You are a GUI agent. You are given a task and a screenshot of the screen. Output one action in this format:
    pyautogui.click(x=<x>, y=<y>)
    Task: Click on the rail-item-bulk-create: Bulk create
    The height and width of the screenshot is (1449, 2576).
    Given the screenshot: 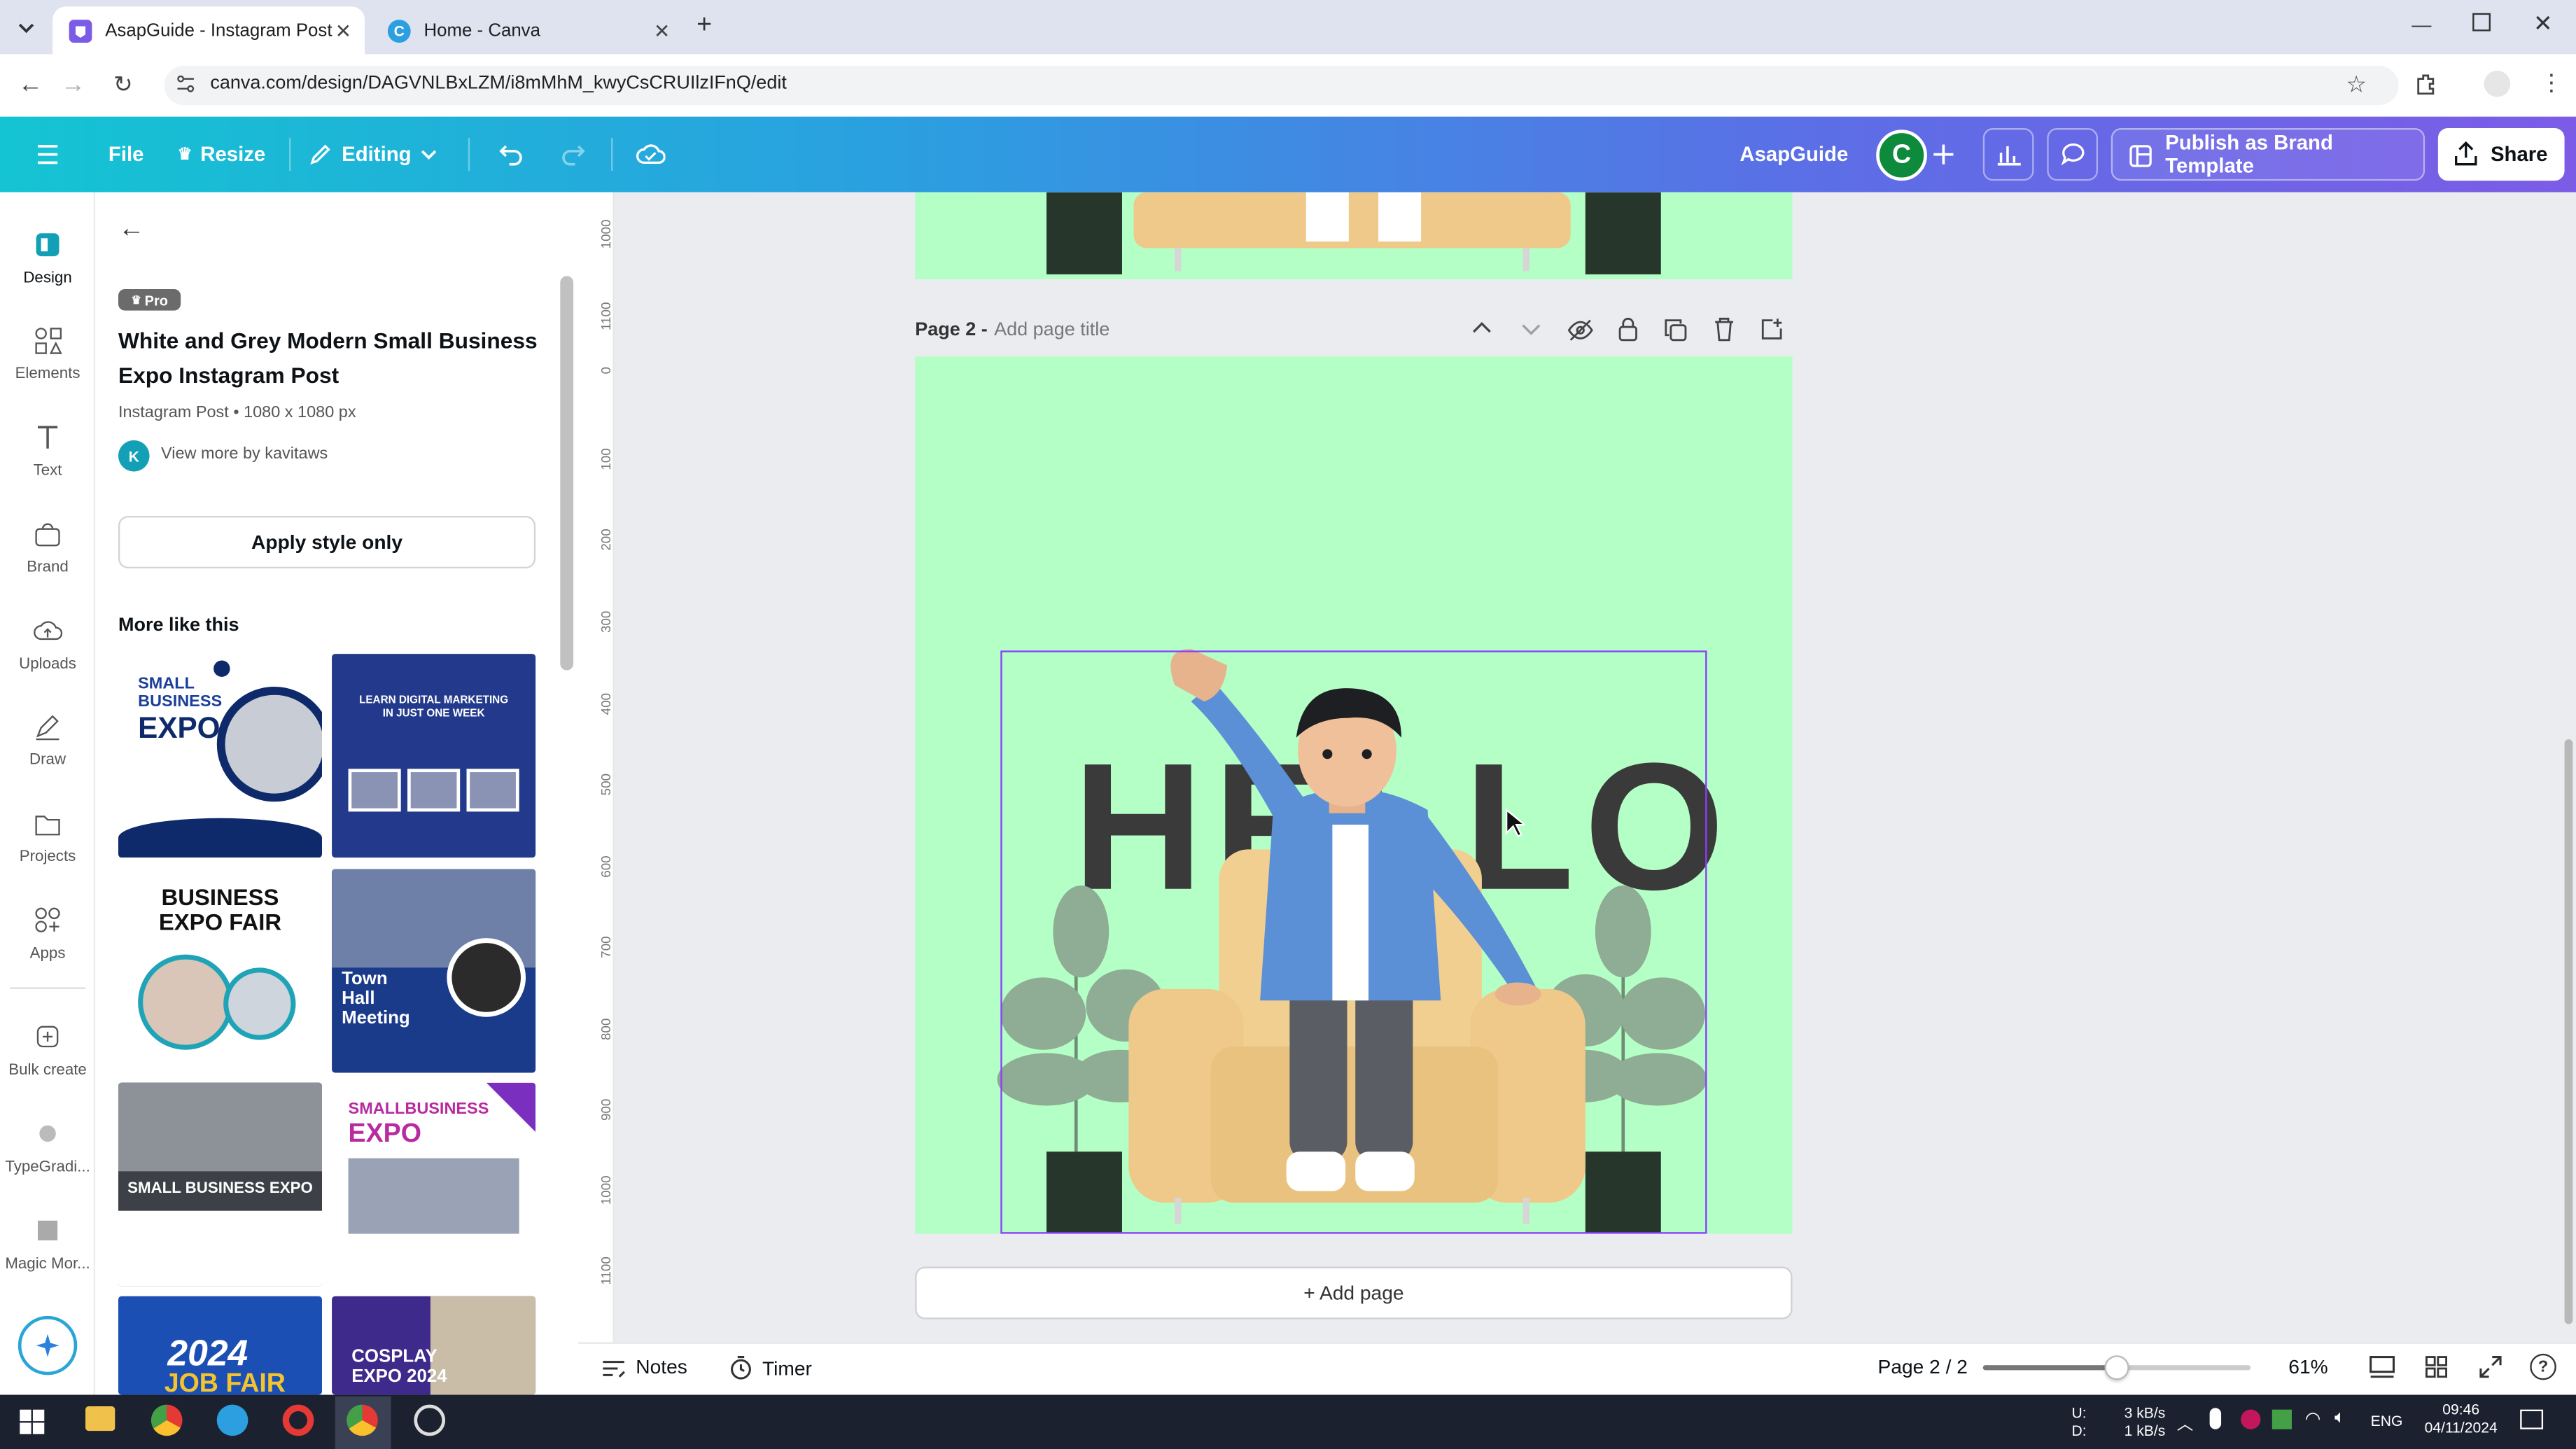 What is the action you would take?
    pyautogui.click(x=47, y=1048)
    